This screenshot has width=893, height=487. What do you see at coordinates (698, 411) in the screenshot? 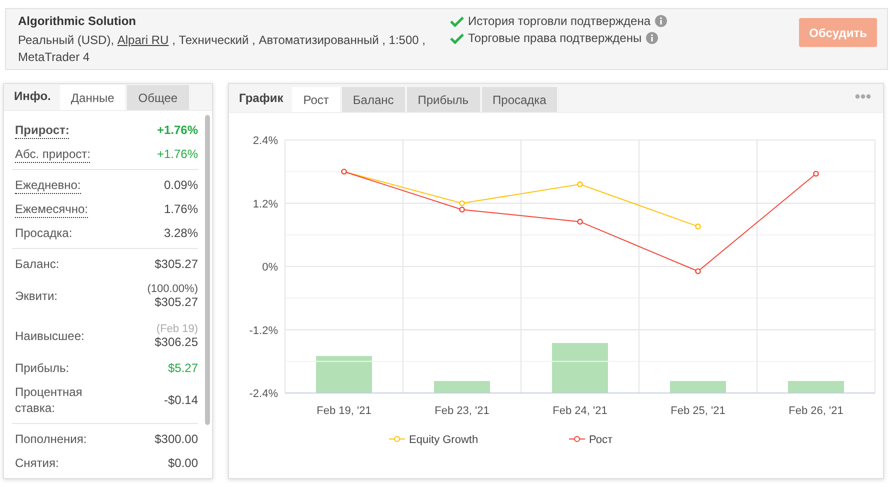
I see `axis-label: Feb 25, '21` at bounding box center [698, 411].